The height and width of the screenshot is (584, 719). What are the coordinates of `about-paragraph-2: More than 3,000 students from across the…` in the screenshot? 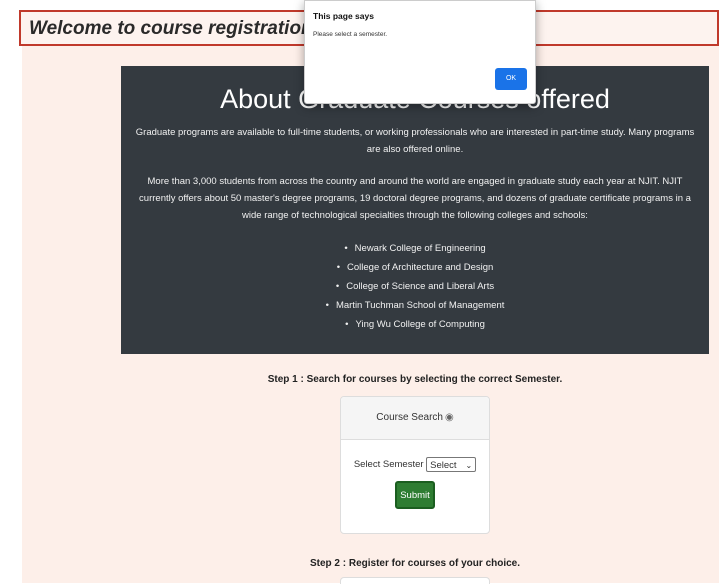 It's located at (415, 198).